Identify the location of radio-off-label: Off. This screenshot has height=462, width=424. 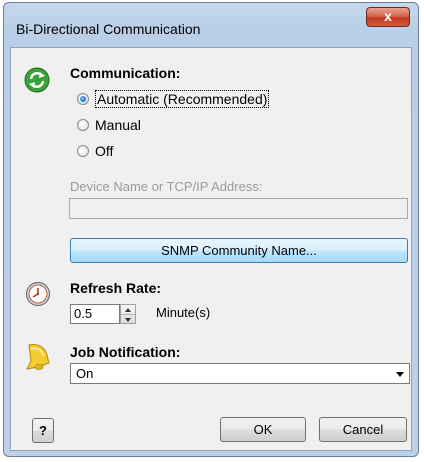
(104, 151).